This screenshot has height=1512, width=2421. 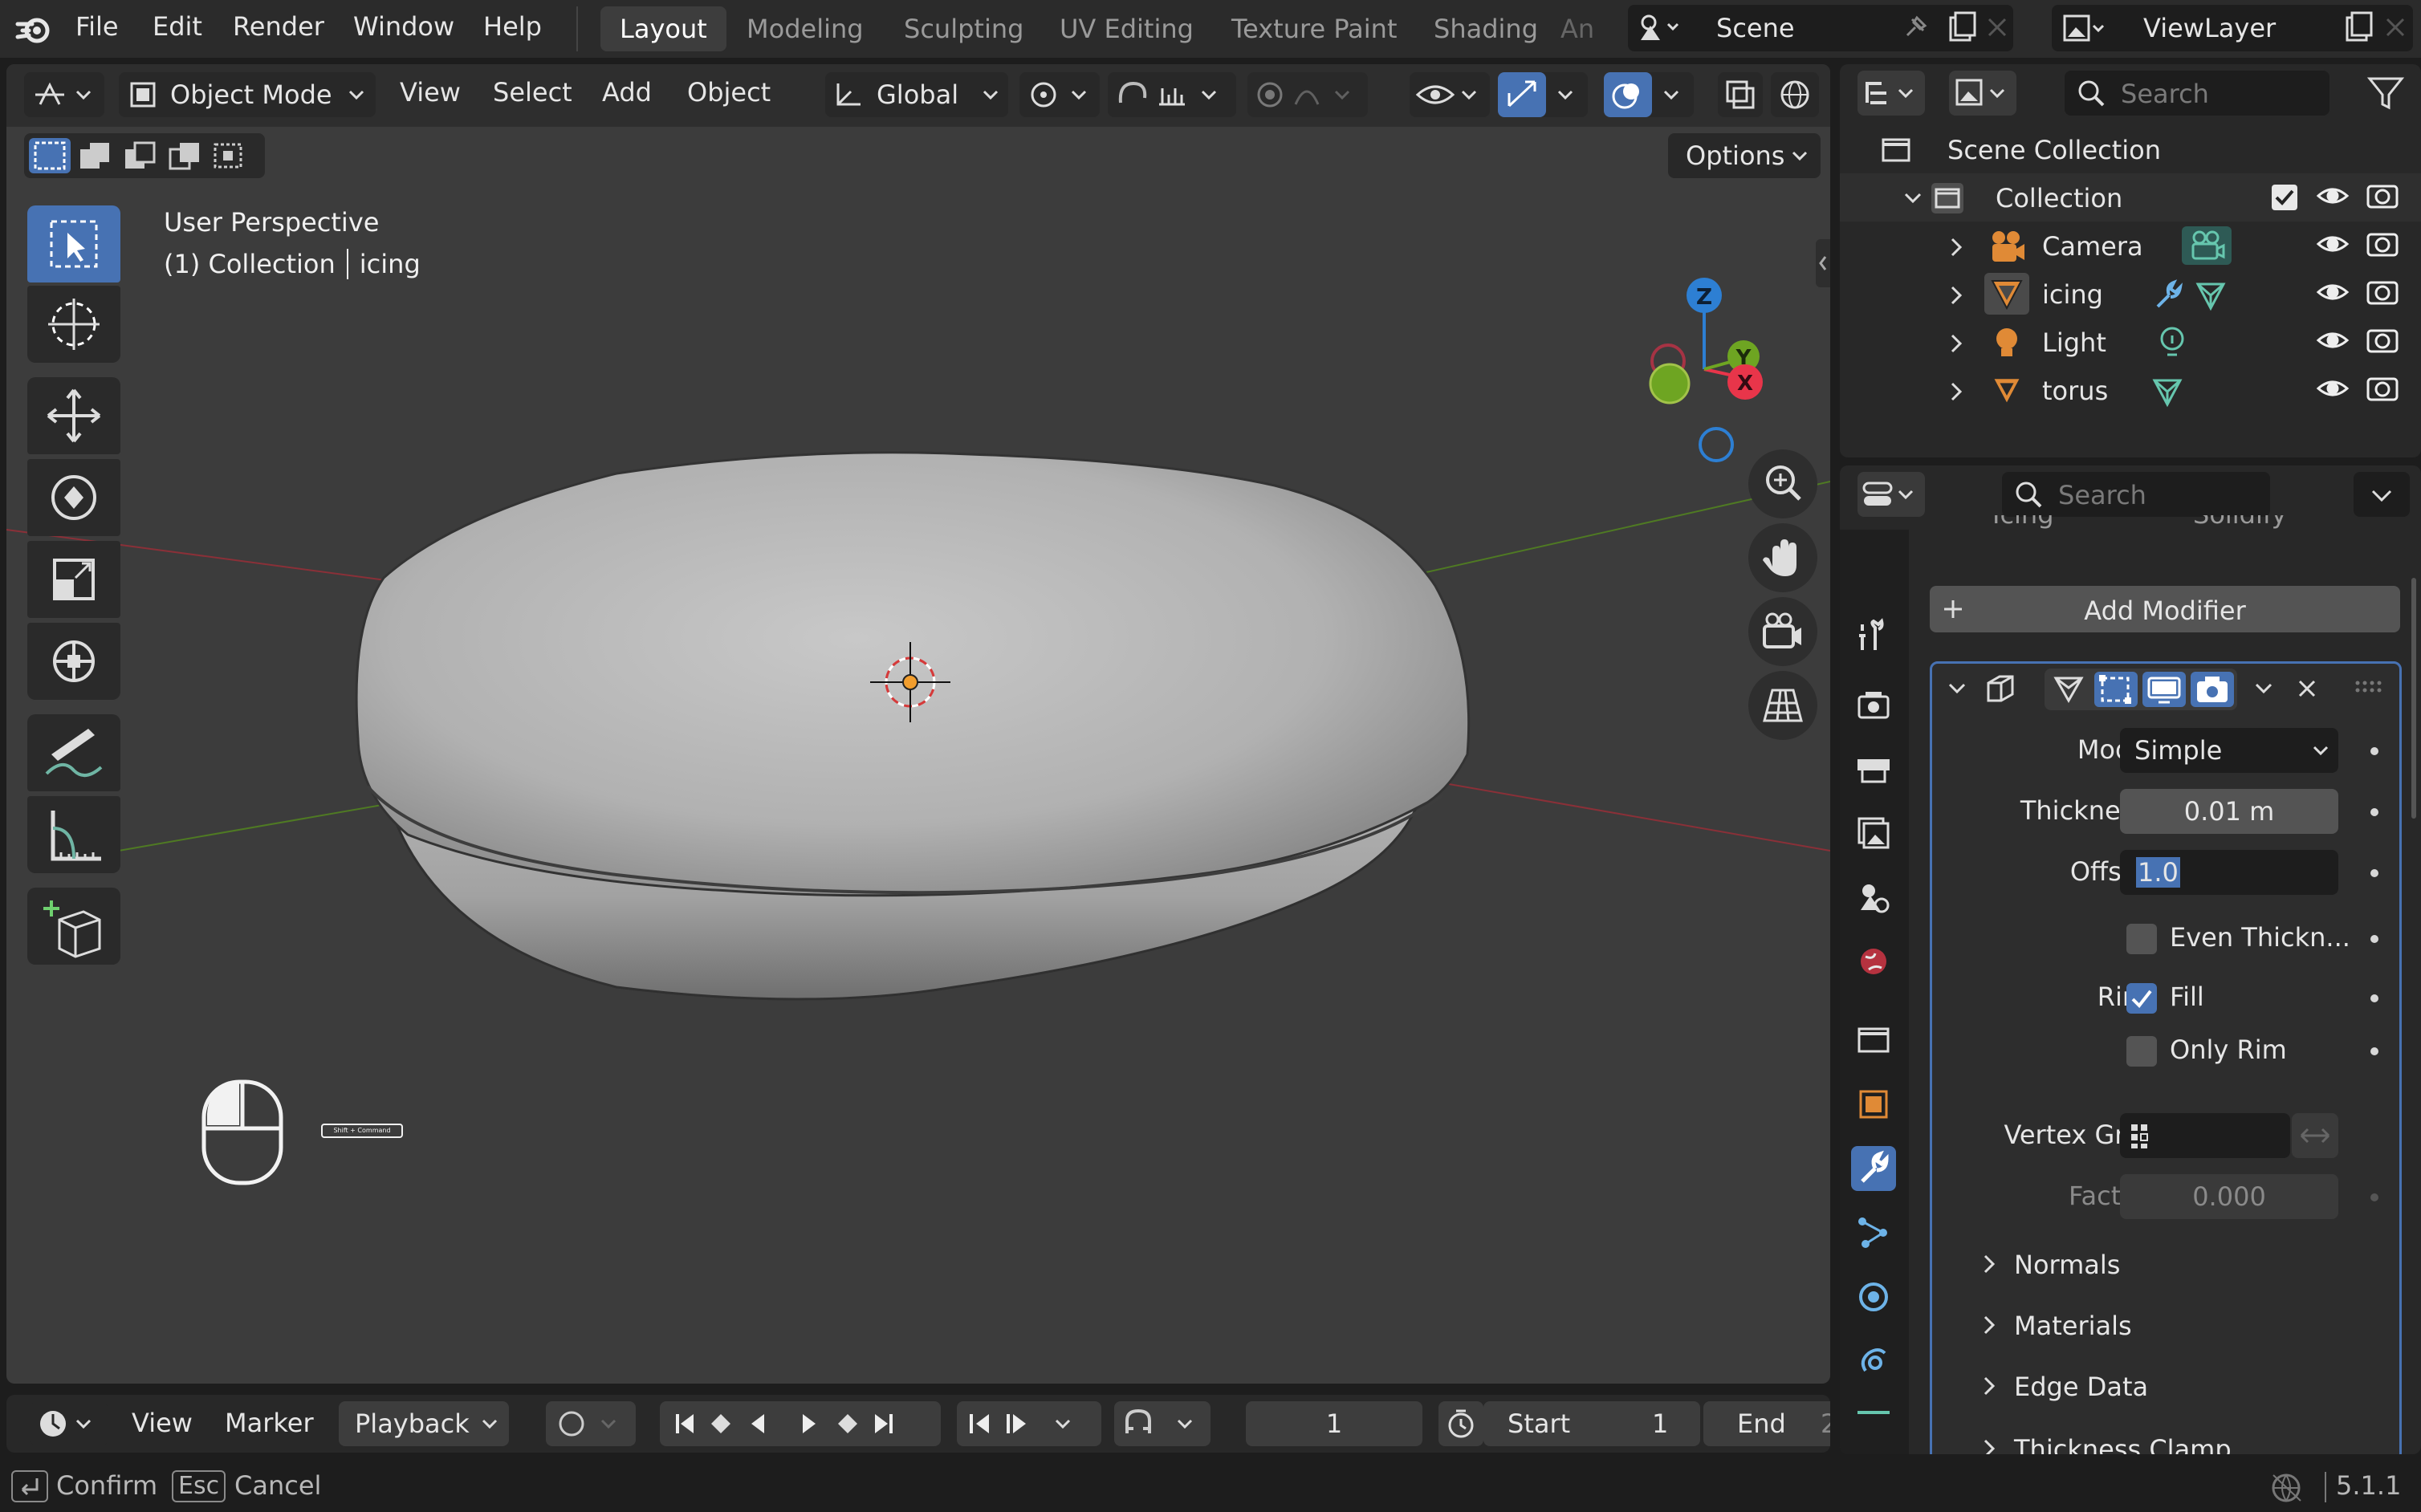 What do you see at coordinates (2315, 1136) in the screenshot?
I see `invert-vertex-group-button` at bounding box center [2315, 1136].